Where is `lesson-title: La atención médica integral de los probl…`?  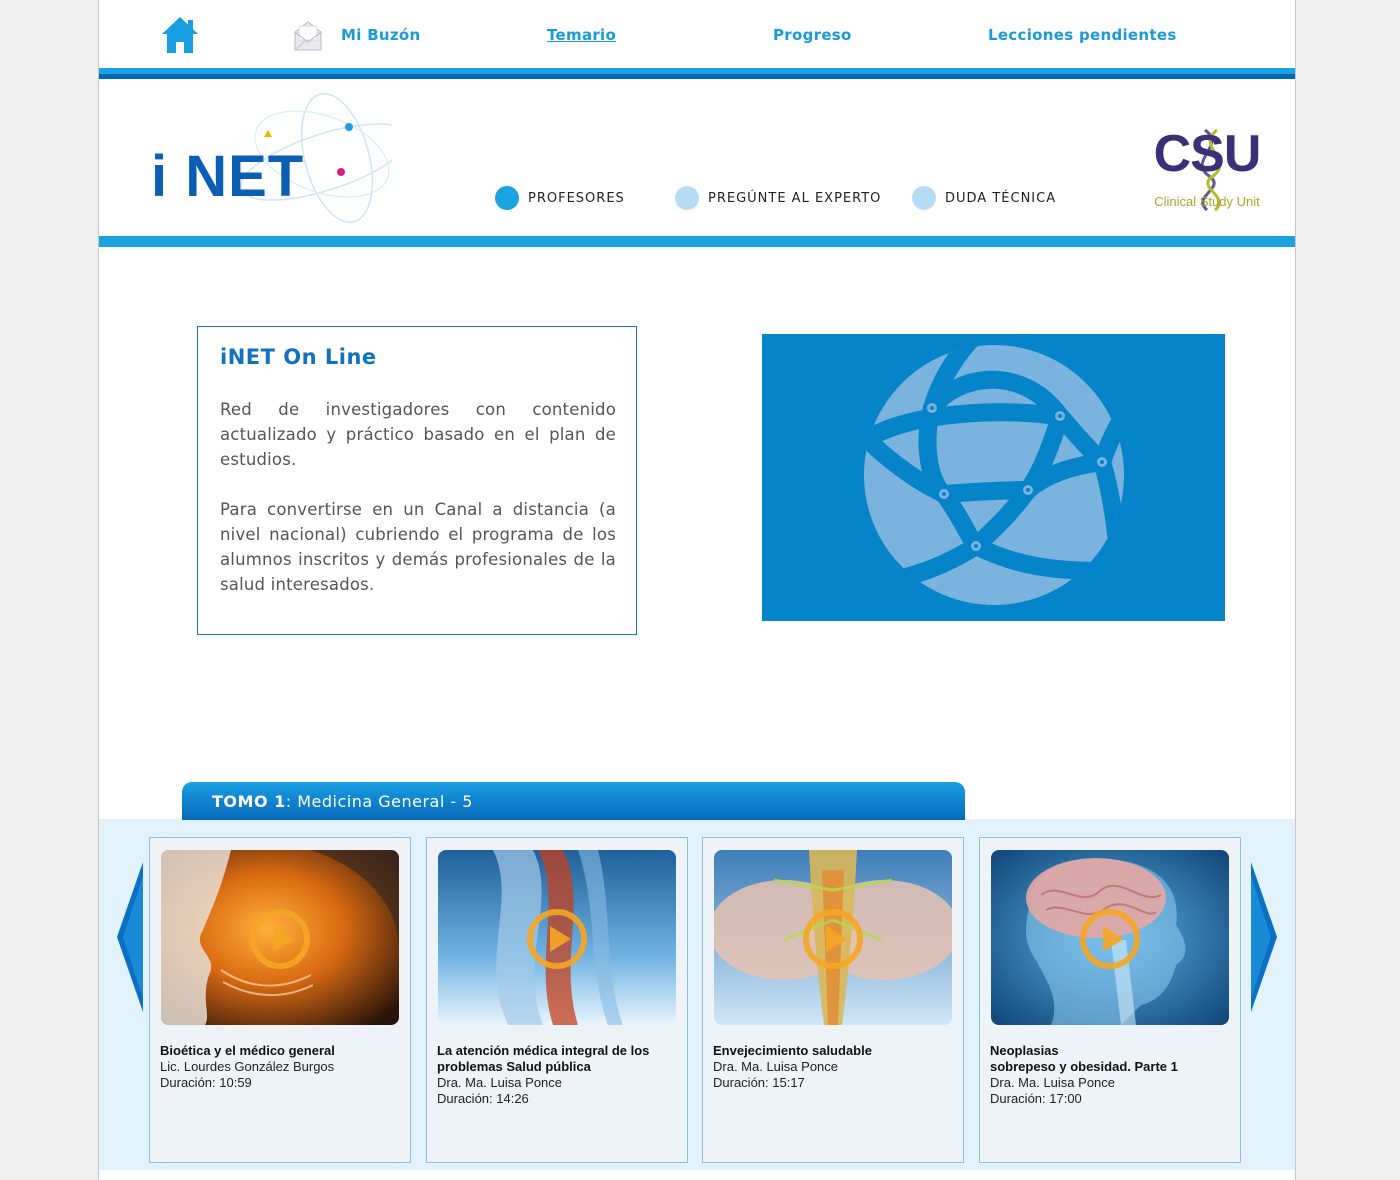 lesson-title: La atención médica integral de los probl… is located at coordinates (543, 1058).